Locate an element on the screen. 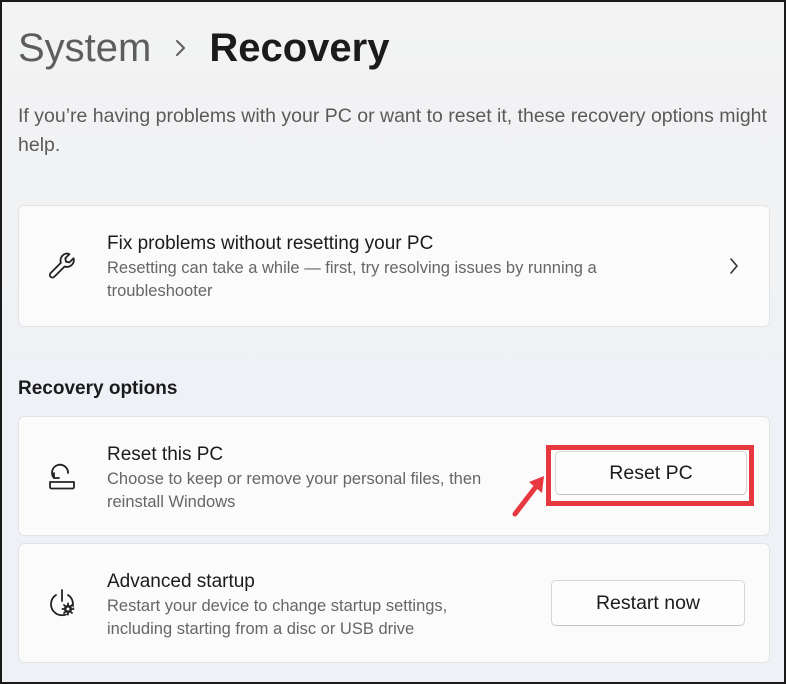 The image size is (786, 684). fix-problems-title: Fix problems without resetting your PC is located at coordinates (270, 243).